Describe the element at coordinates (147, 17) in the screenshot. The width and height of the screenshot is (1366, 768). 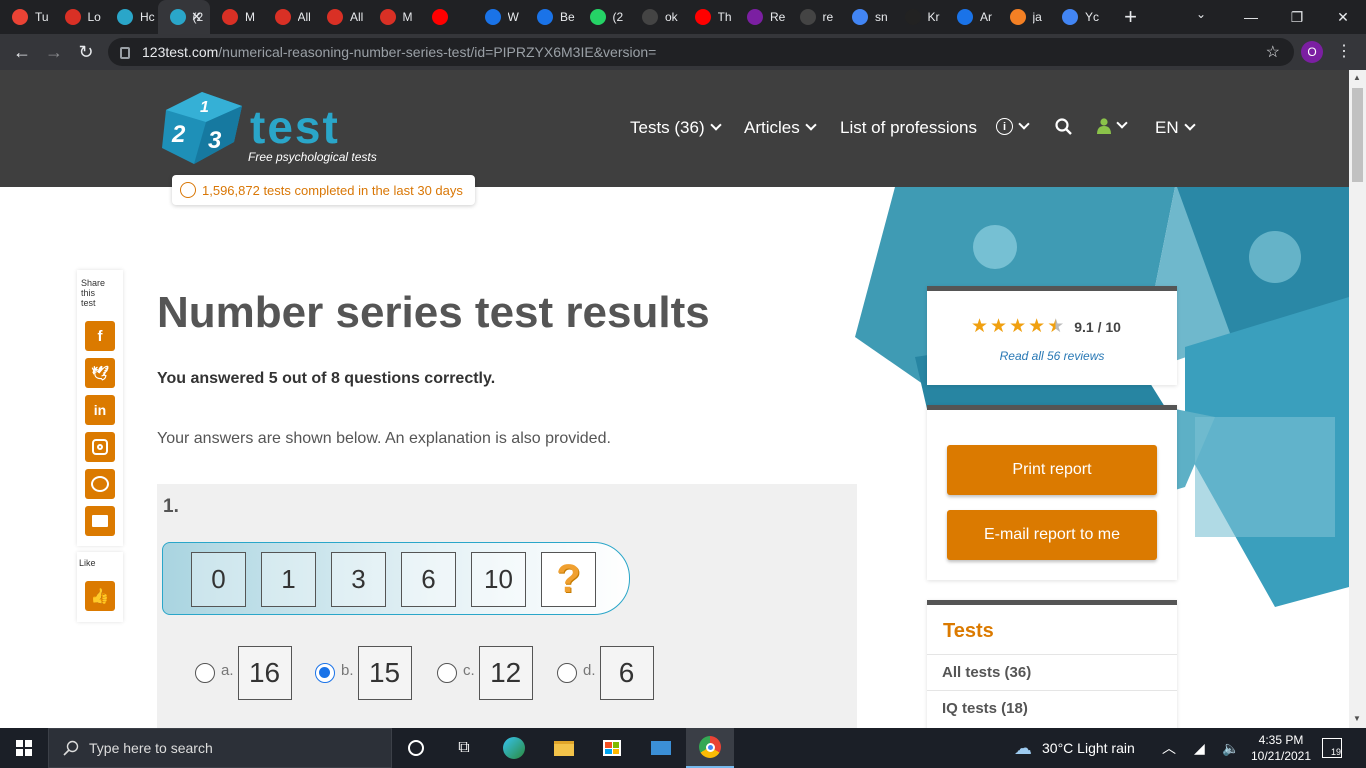
I see `browser-tab-title: Hc` at that location.